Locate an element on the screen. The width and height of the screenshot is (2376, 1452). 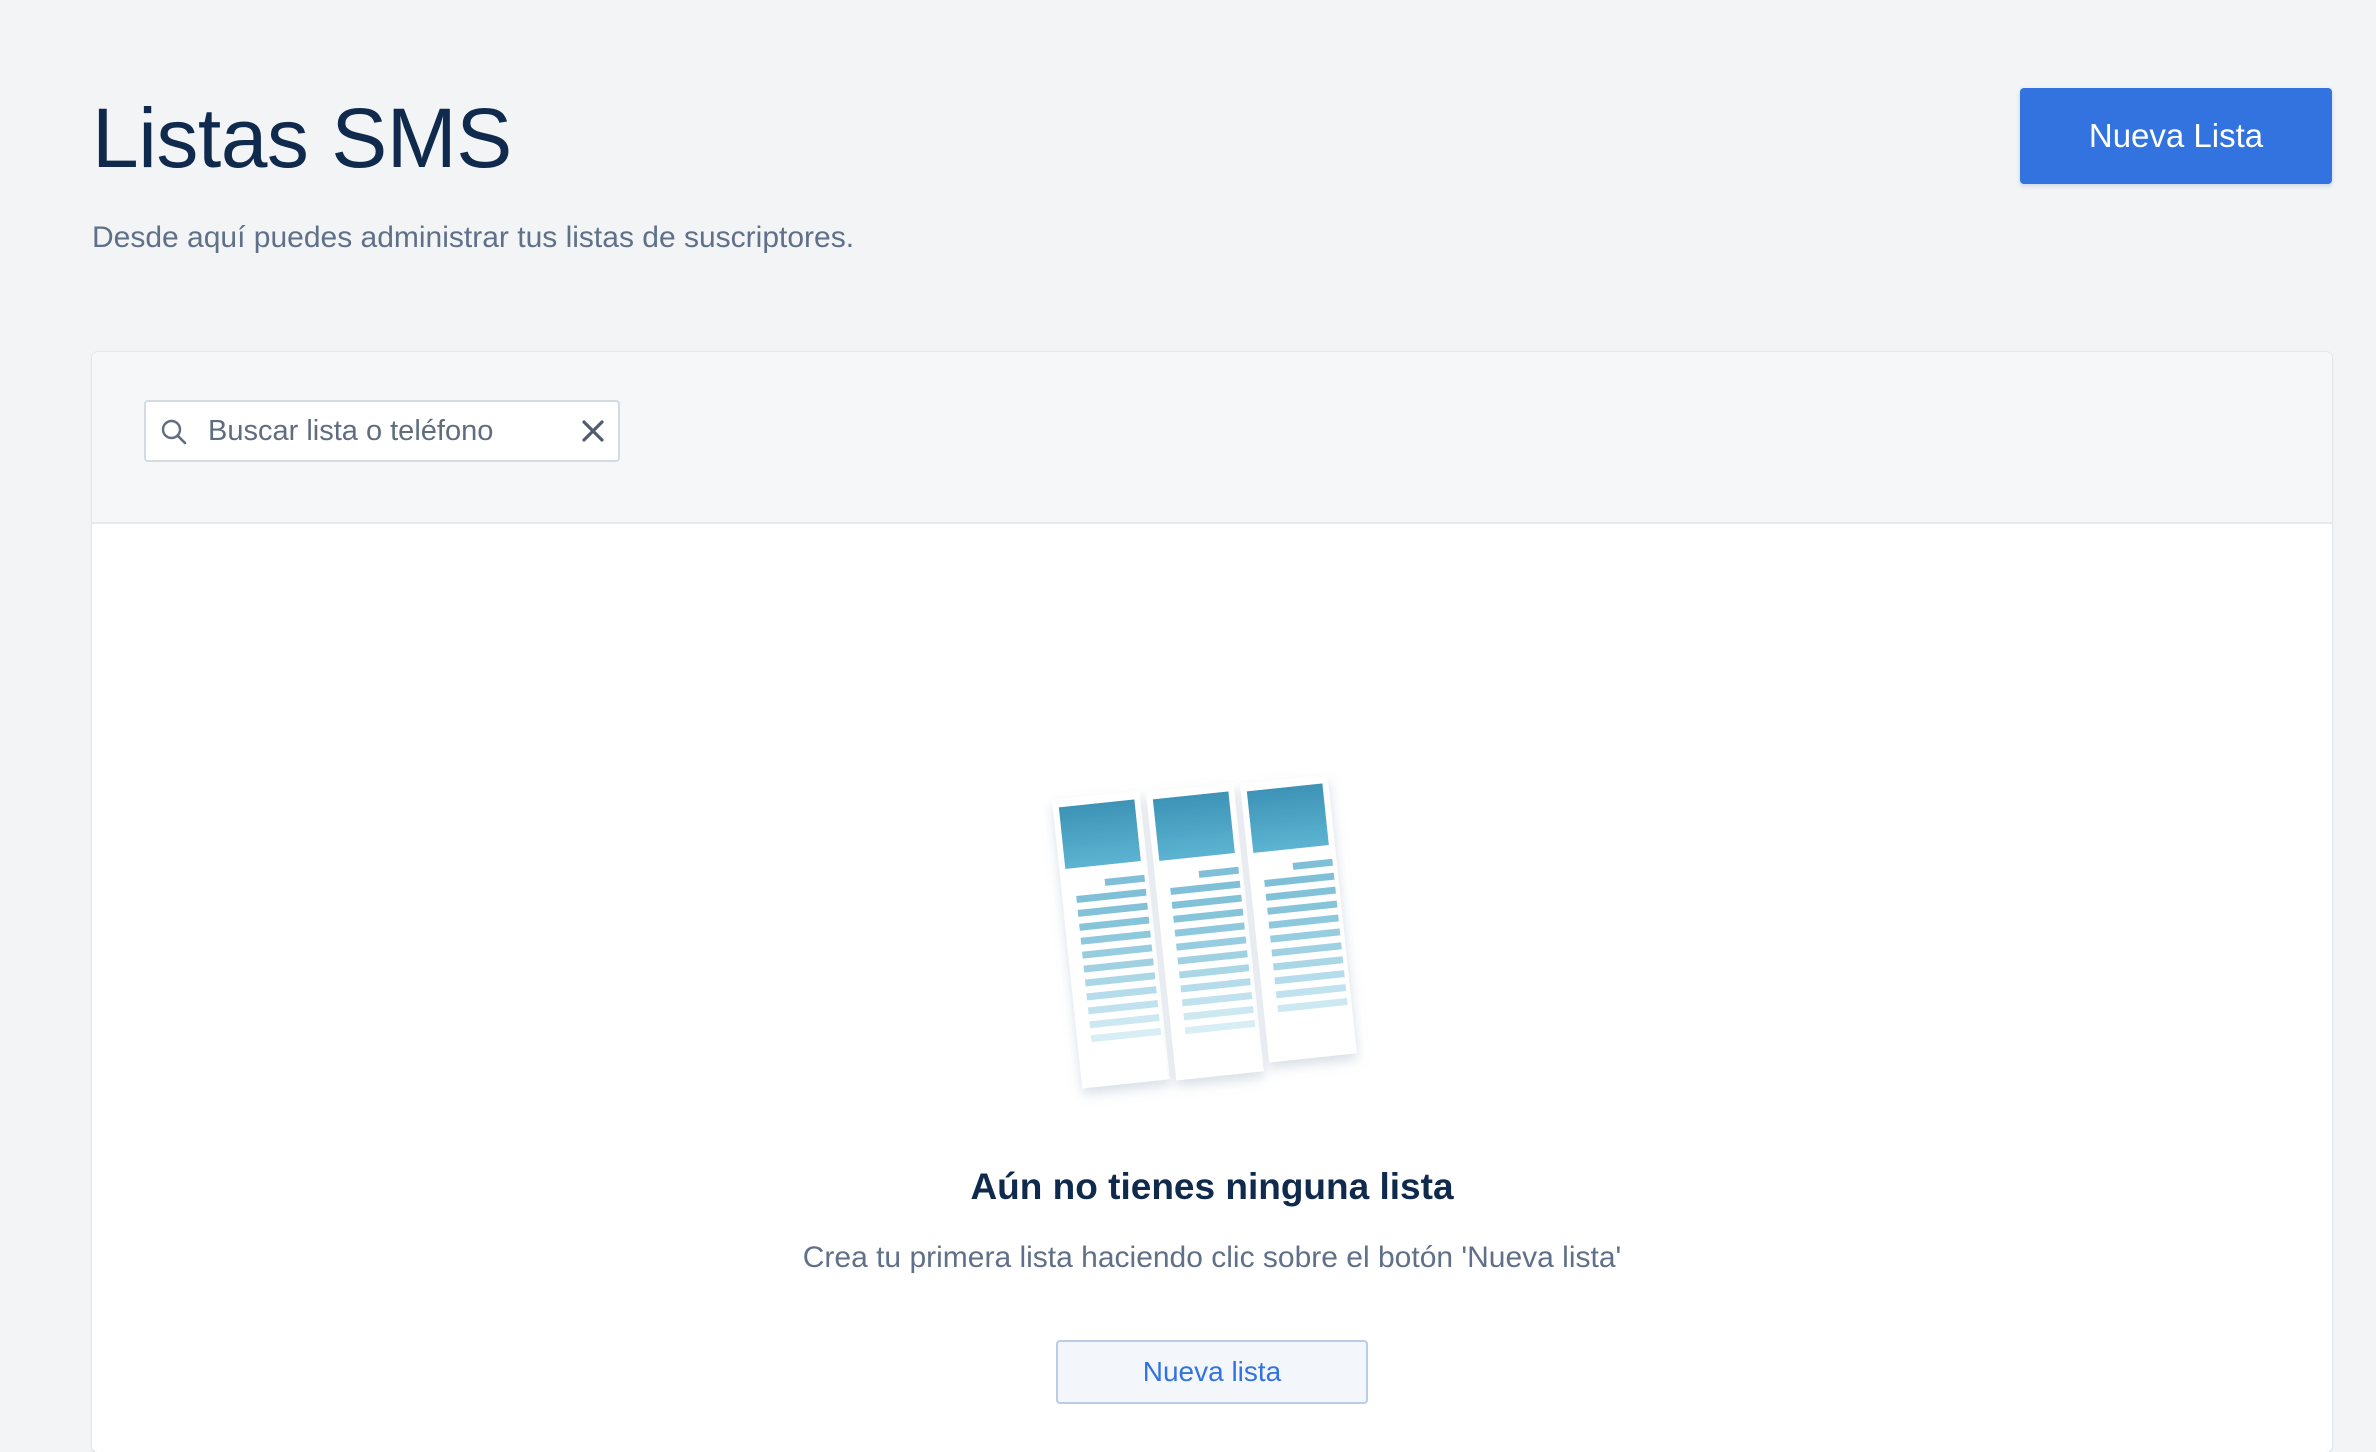
search-box is located at coordinates (382, 431).